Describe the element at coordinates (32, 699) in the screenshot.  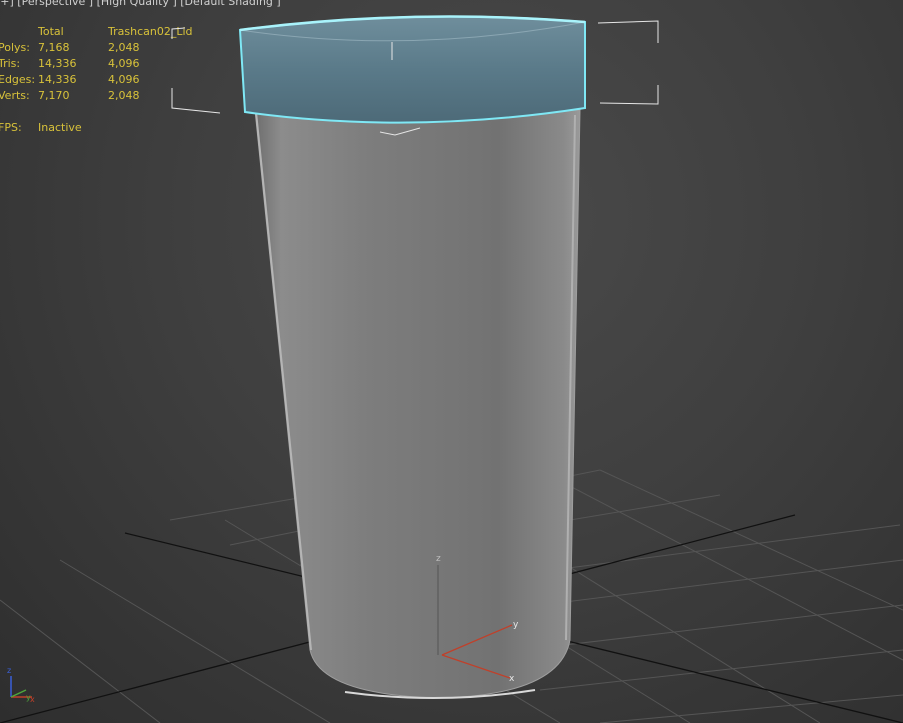
I see `tripod-x-label: x` at that location.